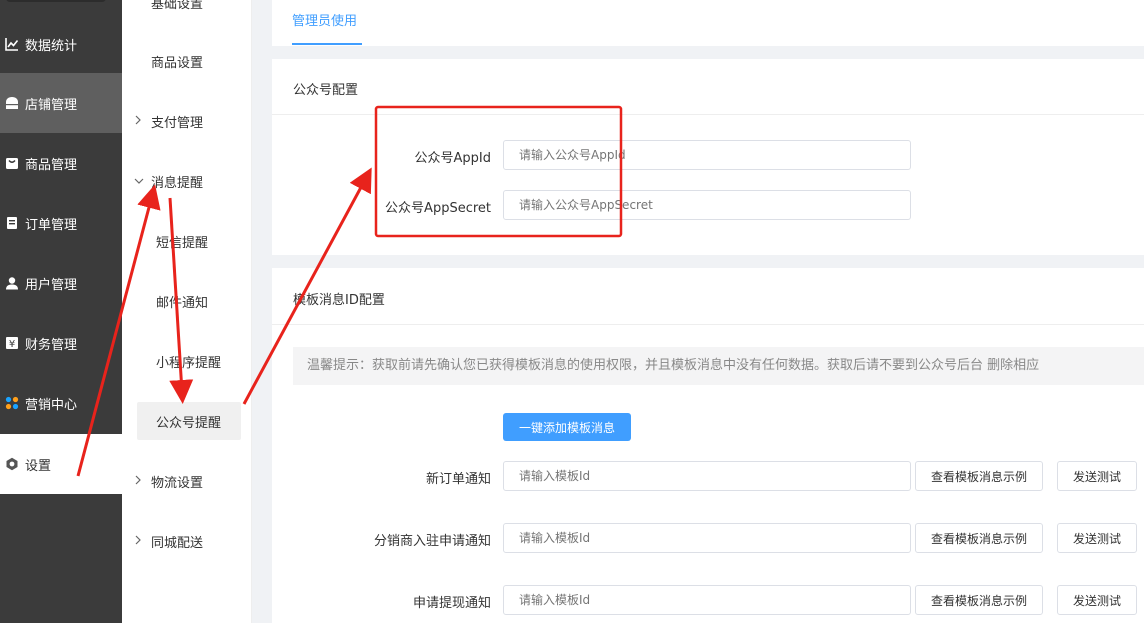 The image size is (1144, 623). What do you see at coordinates (56, 1) in the screenshot?
I see `sidebar-top-remnant` at bounding box center [56, 1].